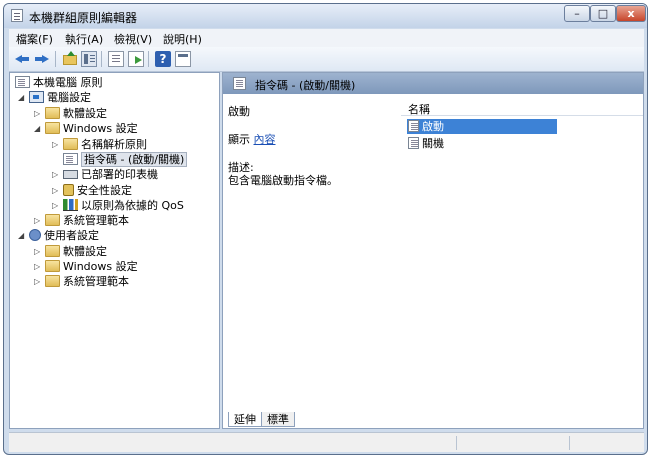 This screenshot has height=460, width=654. I want to click on close-button: x, so click(631, 13).